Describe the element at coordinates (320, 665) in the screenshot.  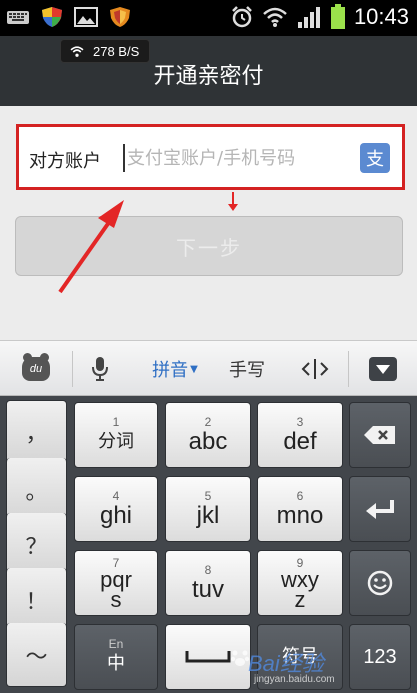
I see `baidu-watermark: Bai经验 jingyan.baidu.com` at that location.